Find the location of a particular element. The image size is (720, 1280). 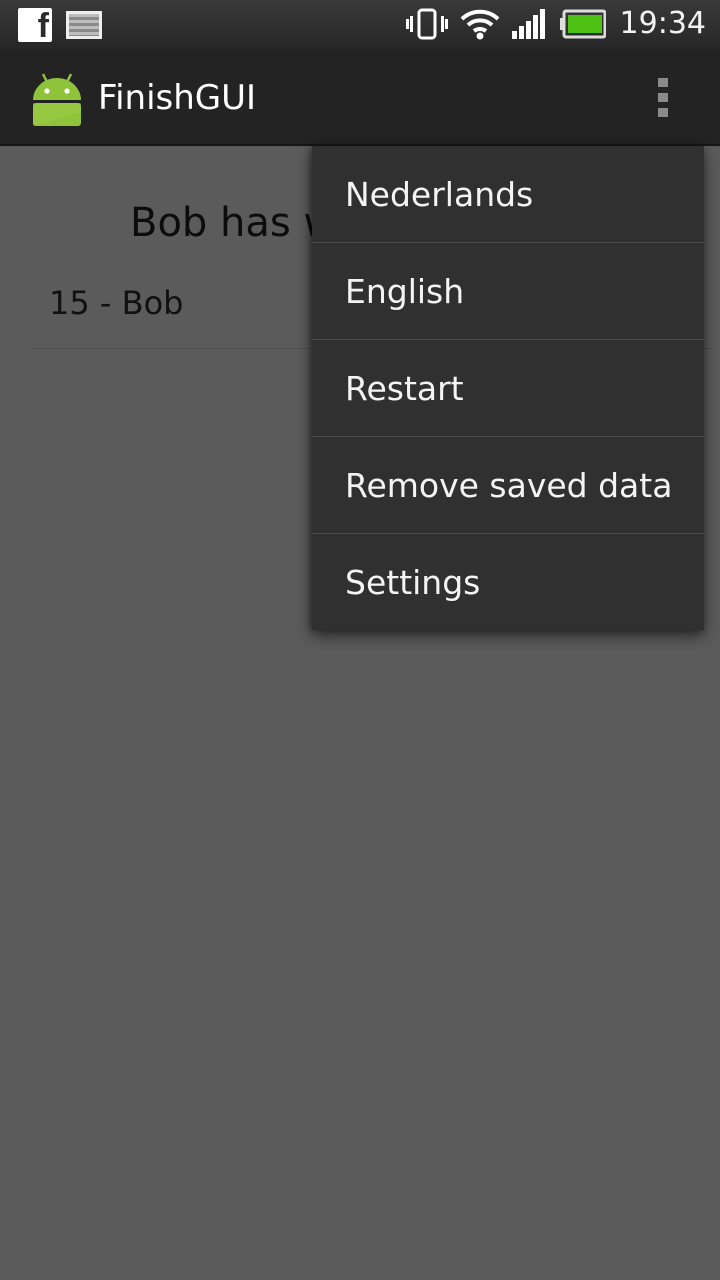

score-label: 15 - Bob is located at coordinates (116, 303).